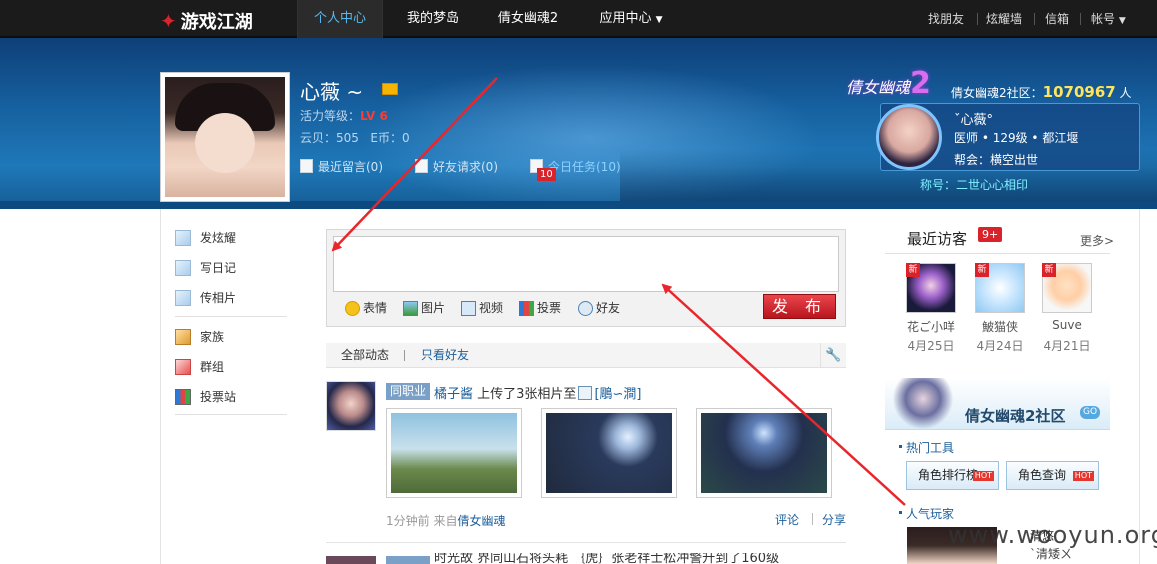 This screenshot has height=564, width=1157. Describe the element at coordinates (923, 404) in the screenshot. I see `community-figure` at that location.